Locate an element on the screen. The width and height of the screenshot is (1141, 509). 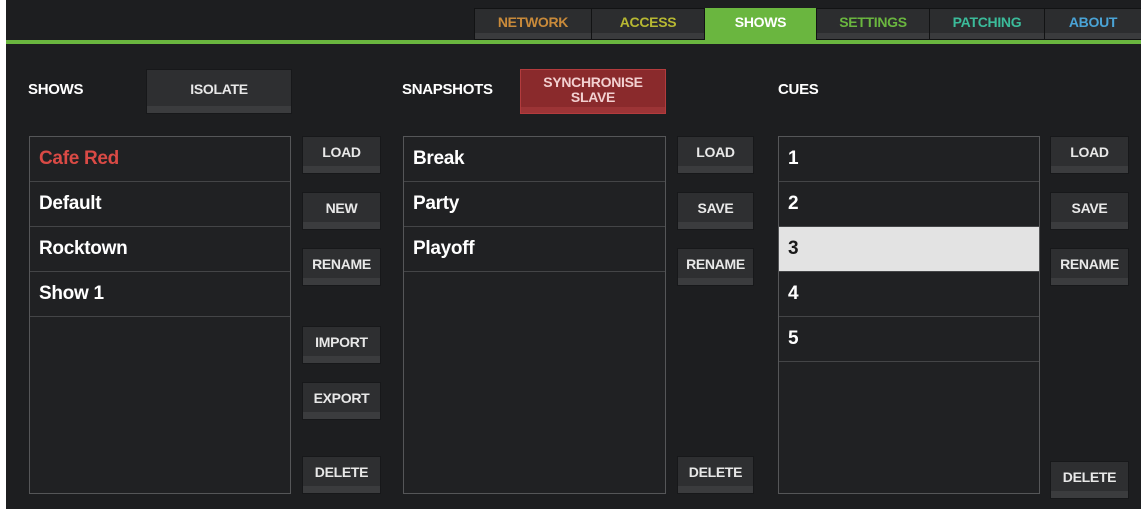
list-item: 2 is located at coordinates (909, 204).